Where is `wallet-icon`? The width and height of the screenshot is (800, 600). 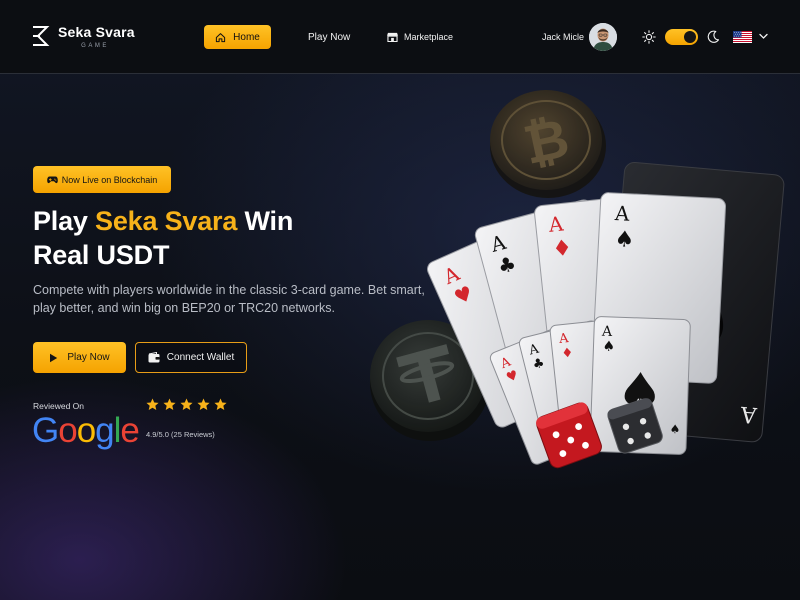
wallet-icon is located at coordinates (154, 357).